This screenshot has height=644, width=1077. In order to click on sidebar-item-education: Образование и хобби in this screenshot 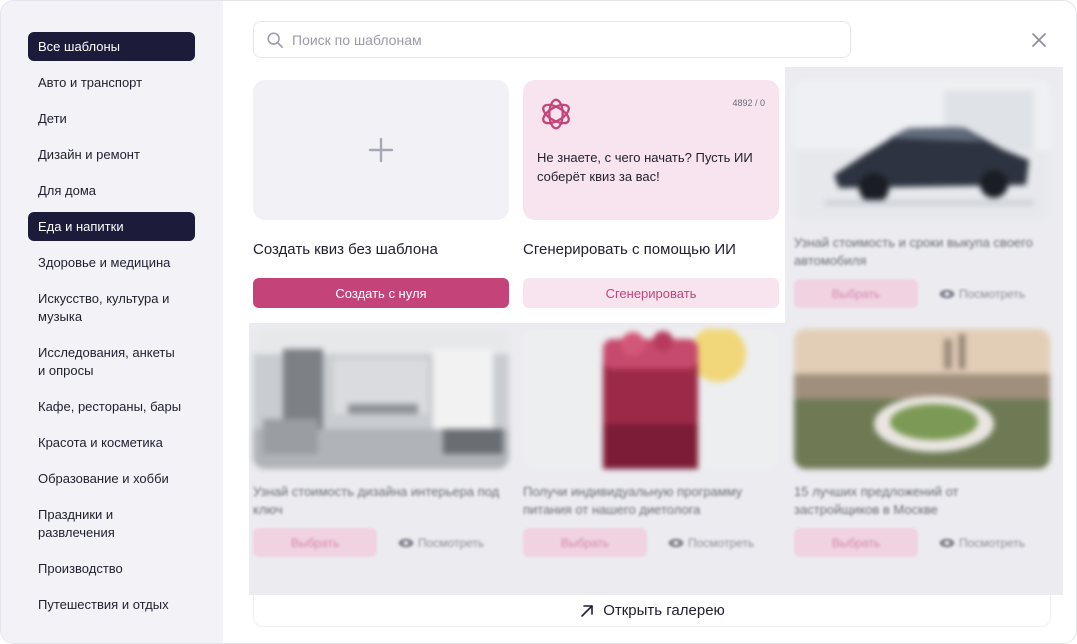, I will do `click(111, 478)`.